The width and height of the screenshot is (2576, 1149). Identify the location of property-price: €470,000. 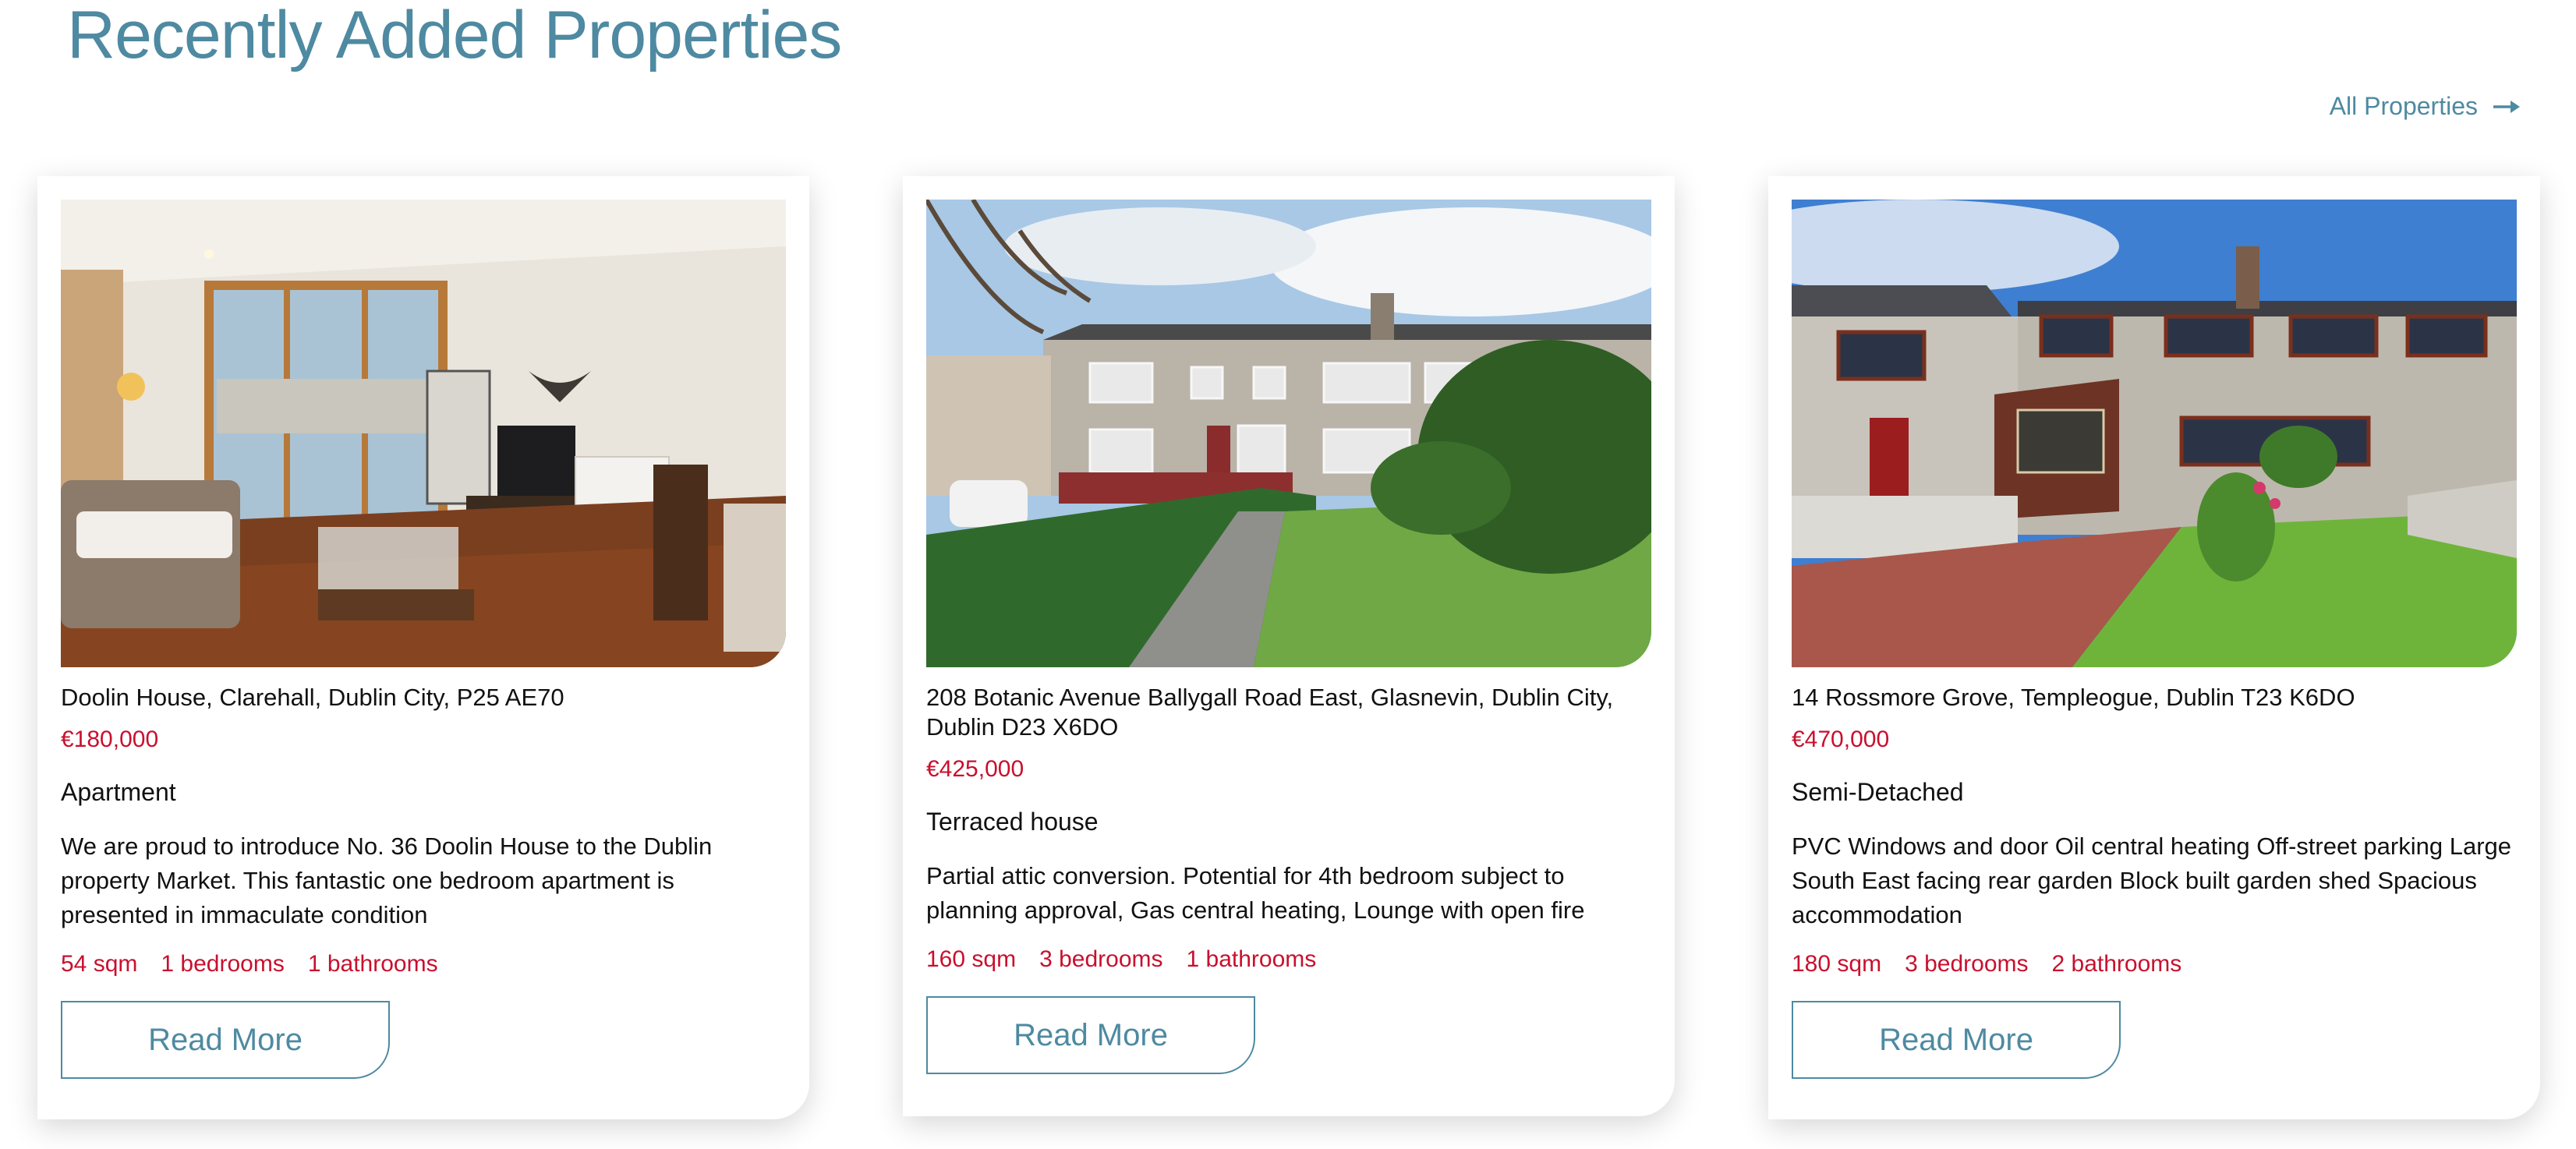
(1841, 739).